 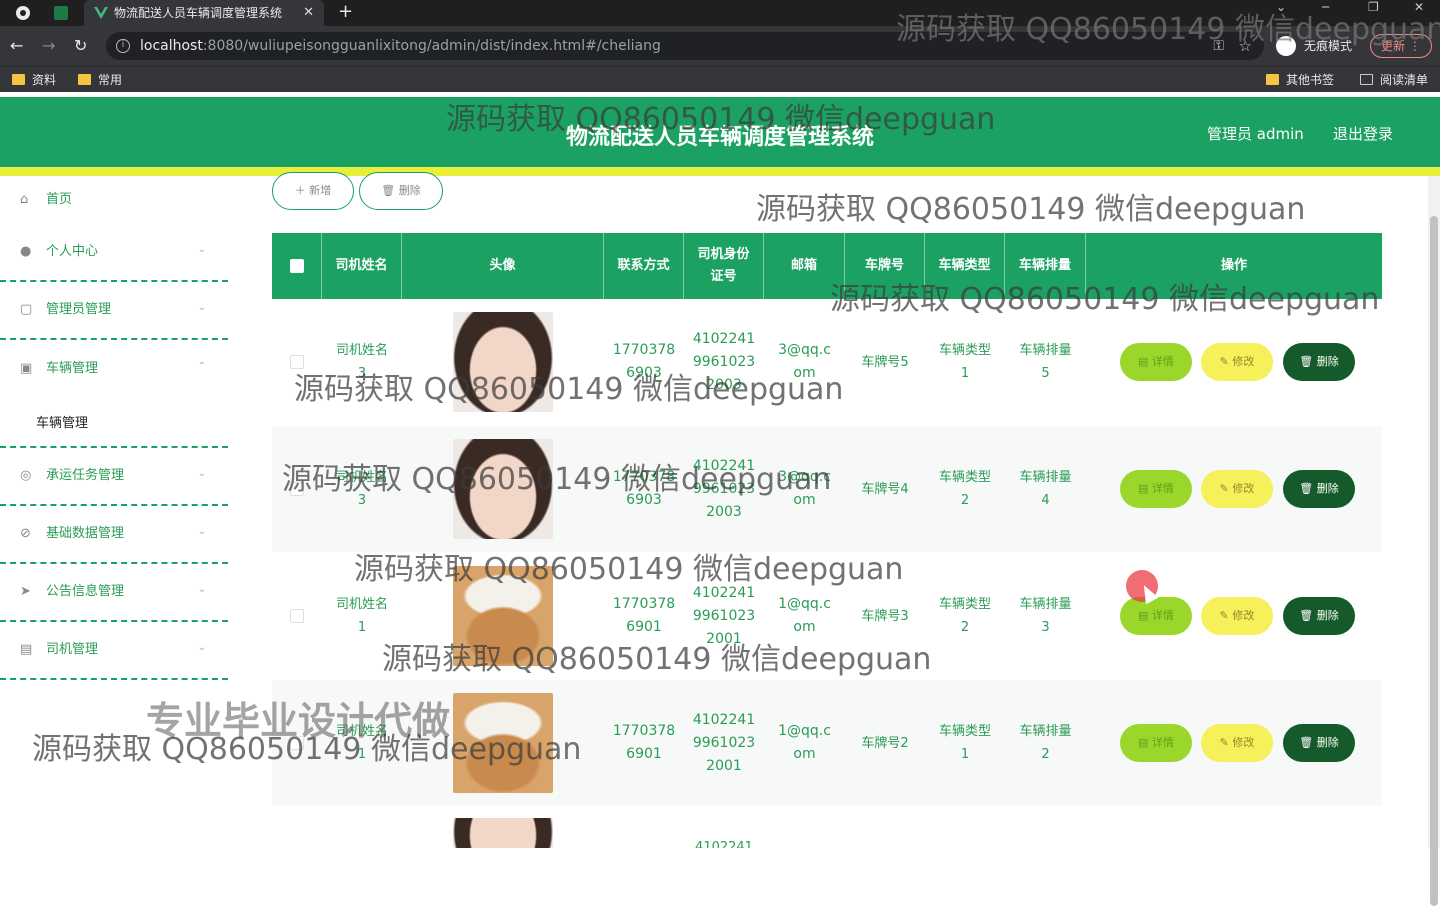 What do you see at coordinates (26, 309) in the screenshot?
I see `admin-icon: ▢` at bounding box center [26, 309].